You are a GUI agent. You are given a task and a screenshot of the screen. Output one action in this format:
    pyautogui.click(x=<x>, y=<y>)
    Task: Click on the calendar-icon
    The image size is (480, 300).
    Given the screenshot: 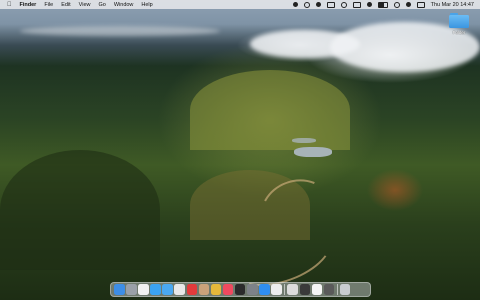 What is the action you would take?
    pyautogui.click(x=143, y=289)
    